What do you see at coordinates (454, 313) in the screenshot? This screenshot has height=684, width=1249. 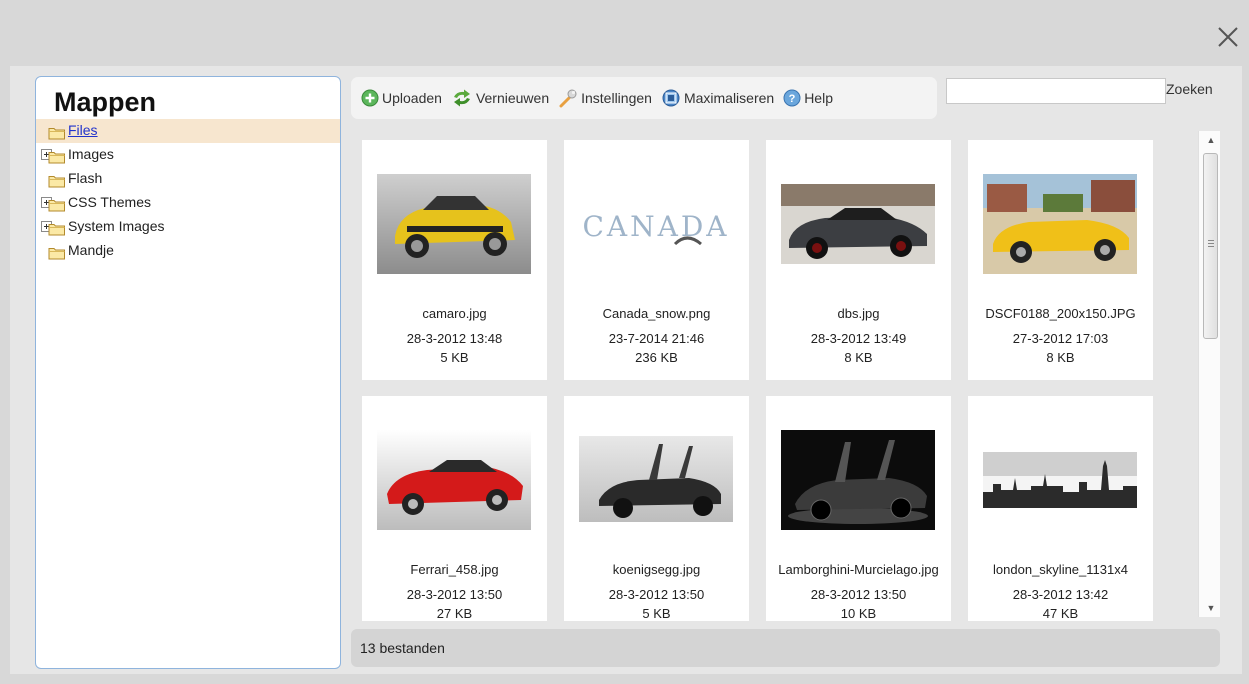 I see `file-name: camaro.jpg` at bounding box center [454, 313].